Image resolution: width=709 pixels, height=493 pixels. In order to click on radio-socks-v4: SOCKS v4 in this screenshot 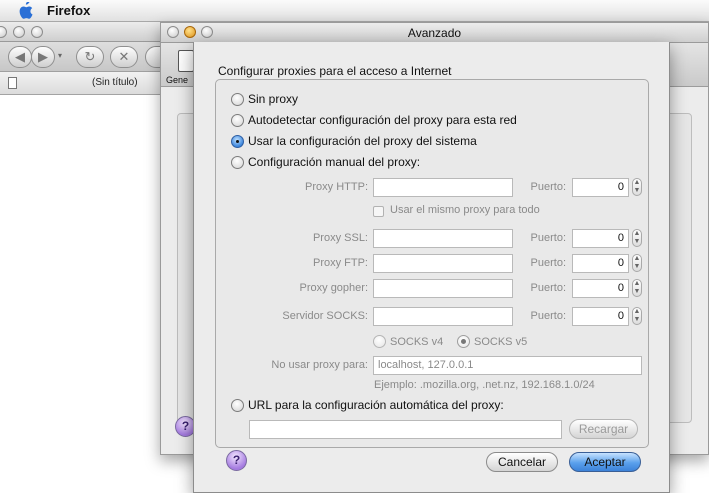, I will do `click(408, 341)`.